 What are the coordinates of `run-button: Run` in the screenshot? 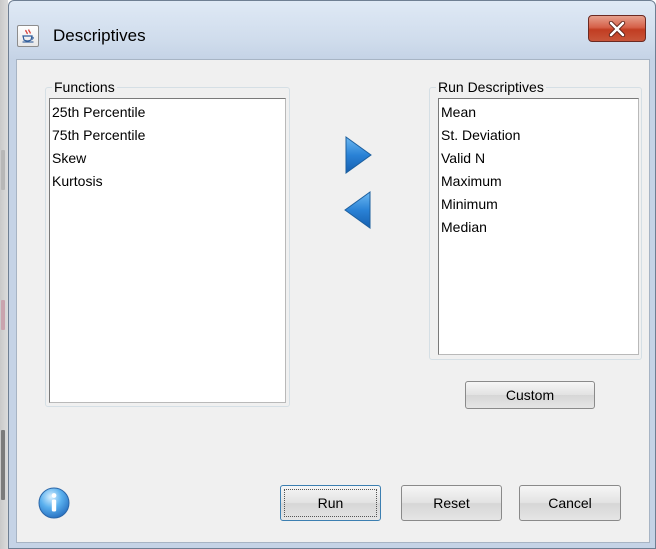 It's located at (330, 503).